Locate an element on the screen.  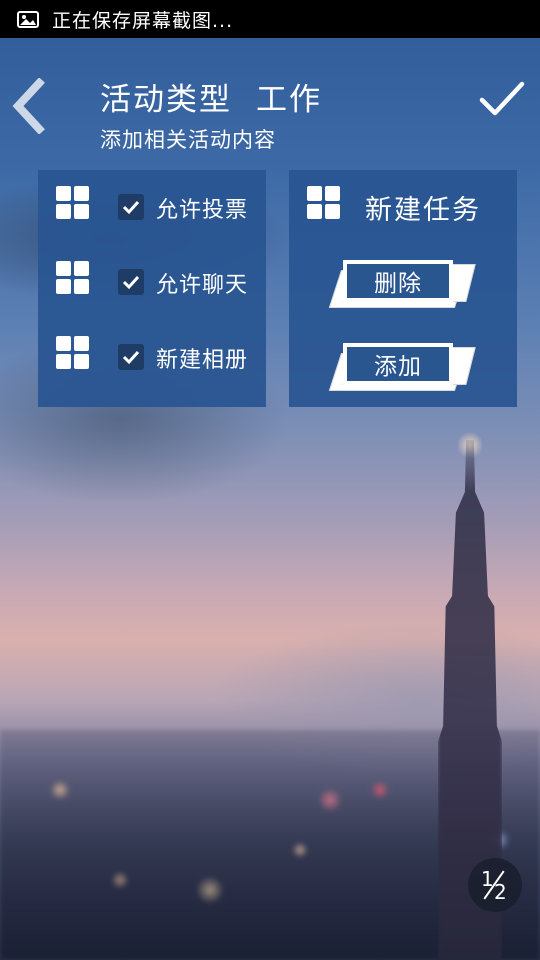
page-title: 活动类型 工作 is located at coordinates (211, 96).